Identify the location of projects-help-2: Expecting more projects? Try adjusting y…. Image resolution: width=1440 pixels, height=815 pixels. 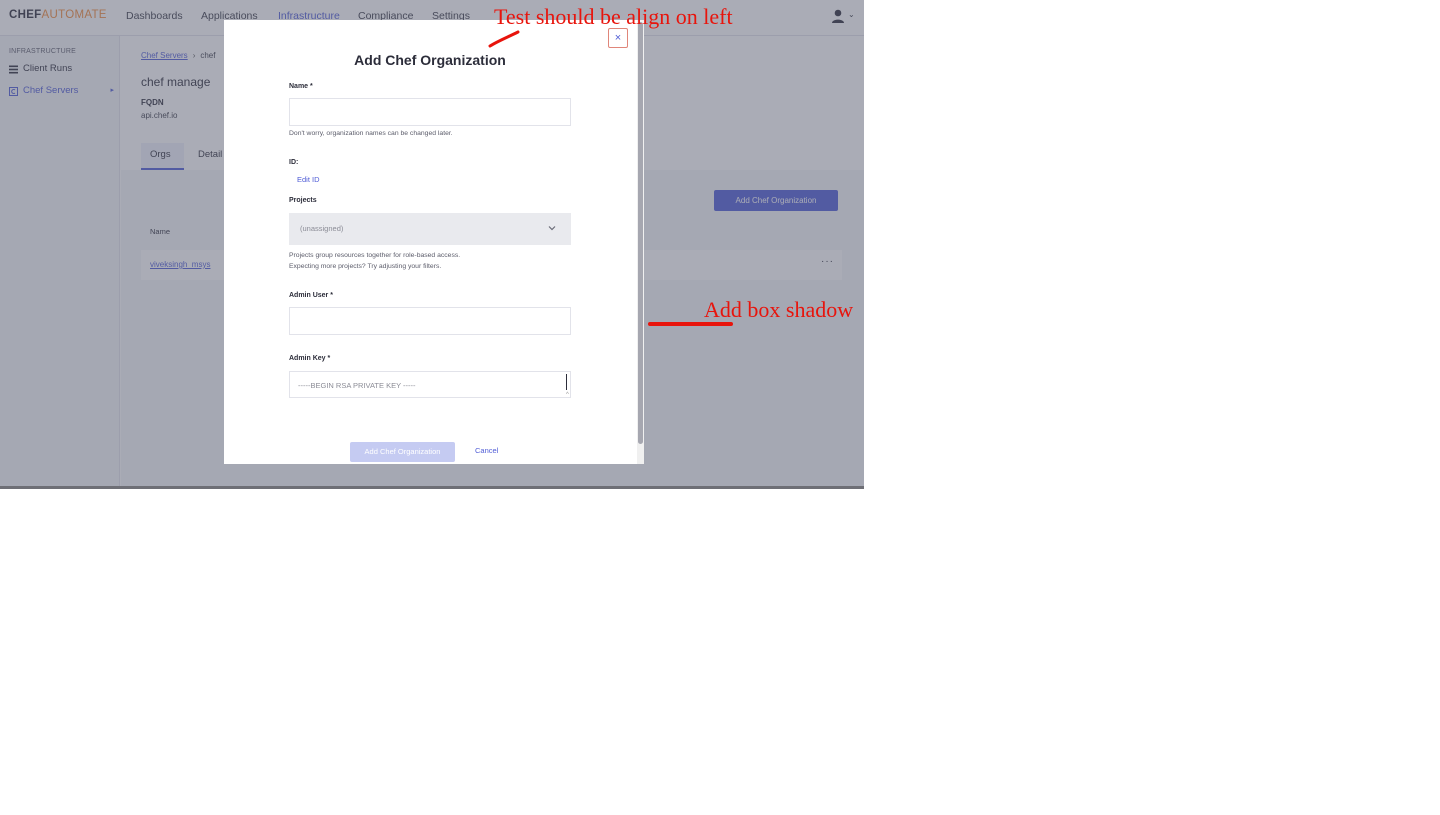
(365, 266).